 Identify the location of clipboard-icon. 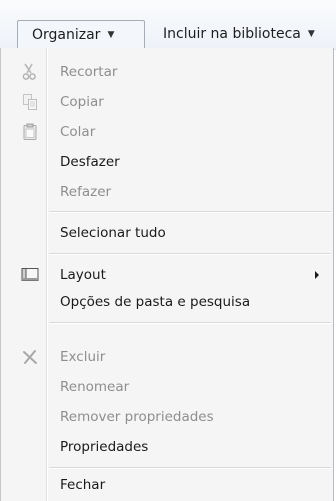
(30, 132).